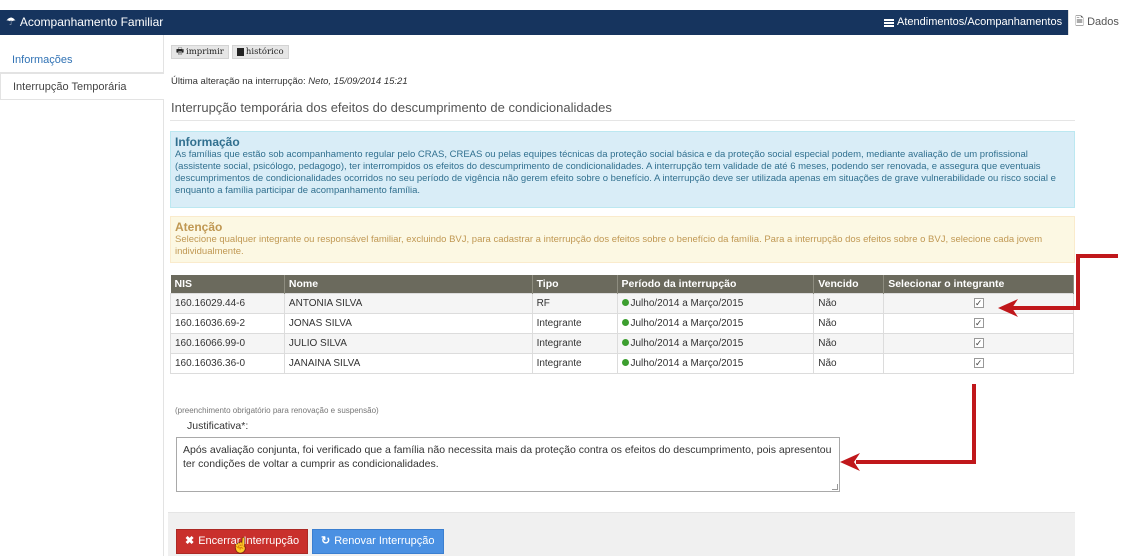 The width and height of the screenshot is (1125, 556). I want to click on cell-nome: ANTONIA SILVA, so click(408, 303).